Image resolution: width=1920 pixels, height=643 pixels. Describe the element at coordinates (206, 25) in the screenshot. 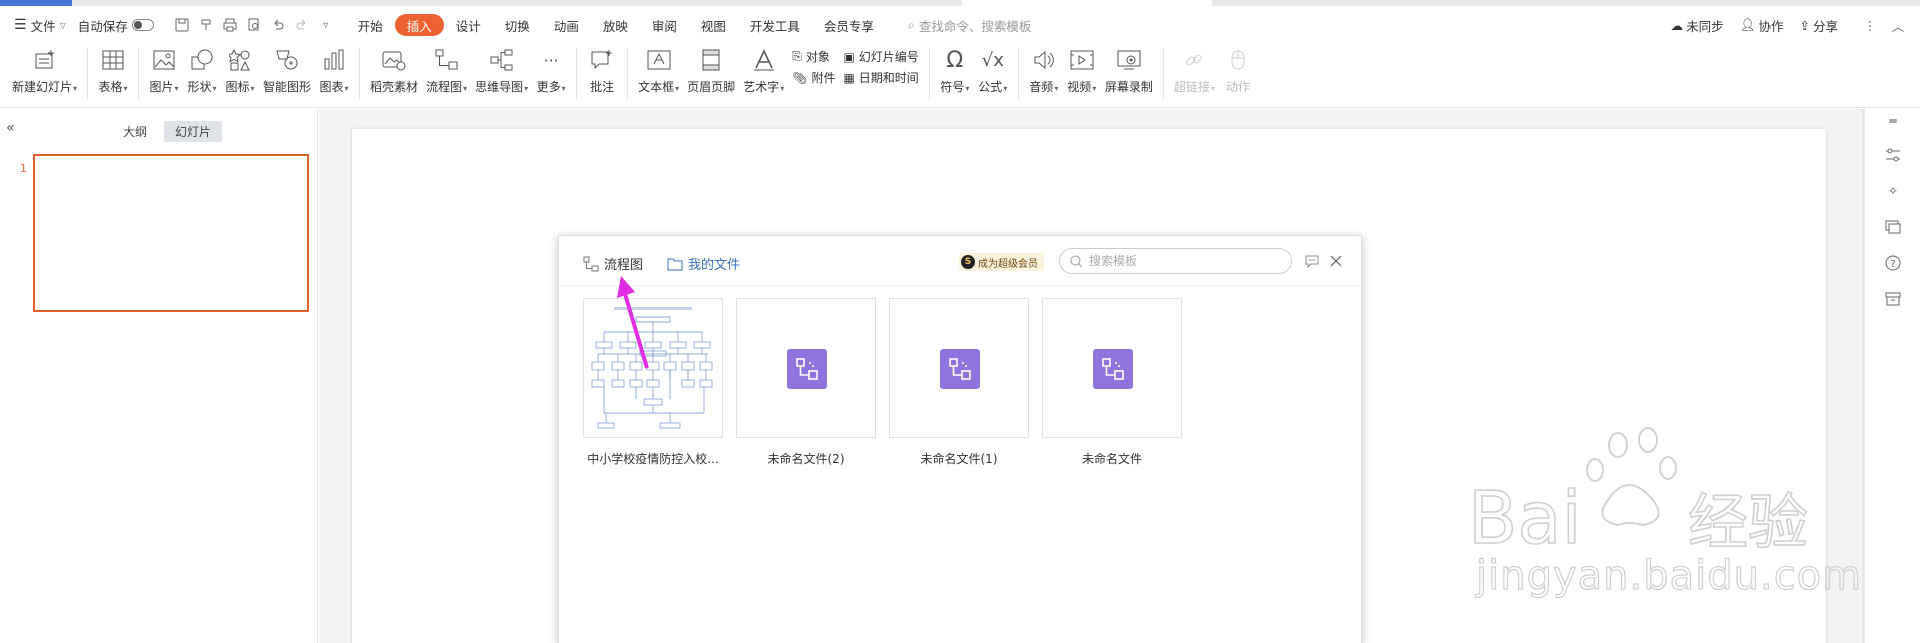

I see `format-painter-icon` at that location.